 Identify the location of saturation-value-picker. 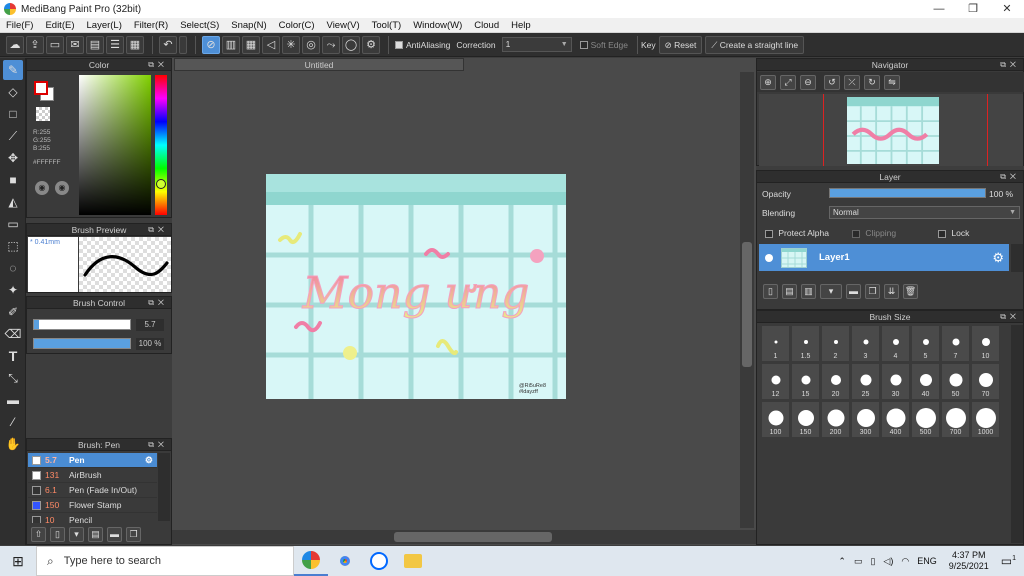
(115, 145).